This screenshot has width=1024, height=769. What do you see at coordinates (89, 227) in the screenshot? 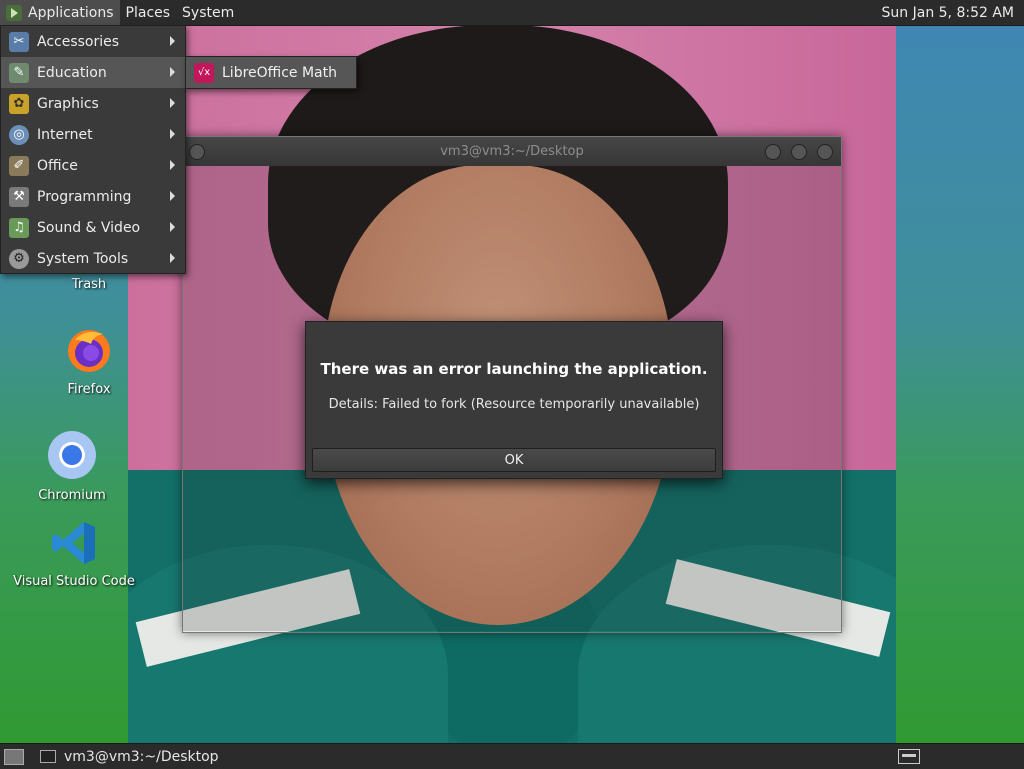
I see `menu-item-label: Sound & Video` at bounding box center [89, 227].